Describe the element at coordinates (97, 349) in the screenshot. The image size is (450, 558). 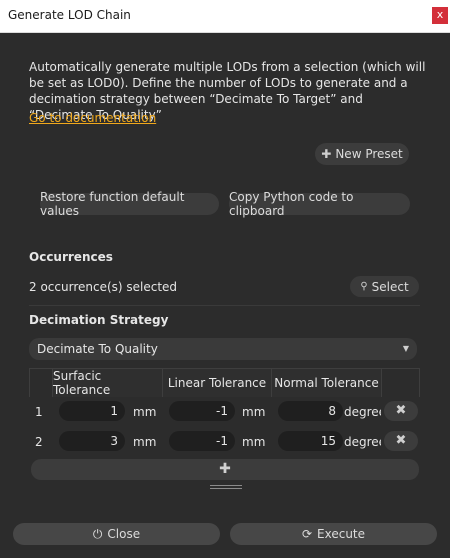
I see `decimation-strategy-value: Decimate To Quality` at that location.